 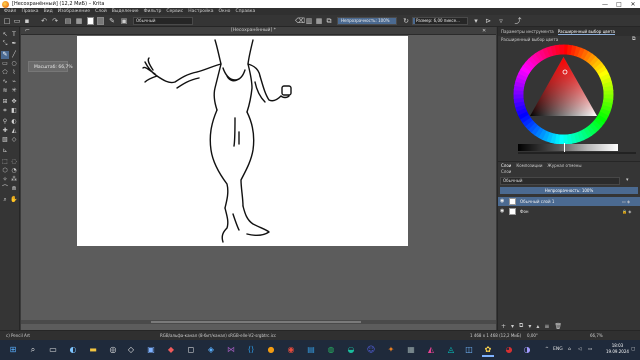 I want to click on color-picker-icon: ⚲, so click(x=5, y=122).